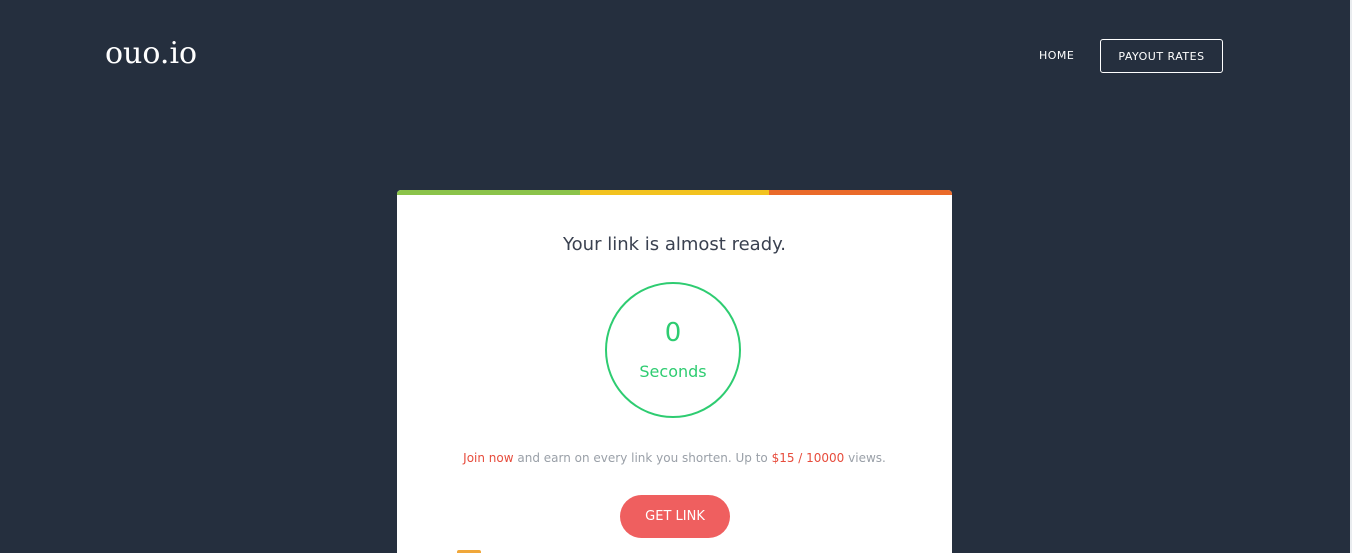 The height and width of the screenshot is (553, 1352). What do you see at coordinates (674, 192) in the screenshot?
I see `card-stripe-yellow` at bounding box center [674, 192].